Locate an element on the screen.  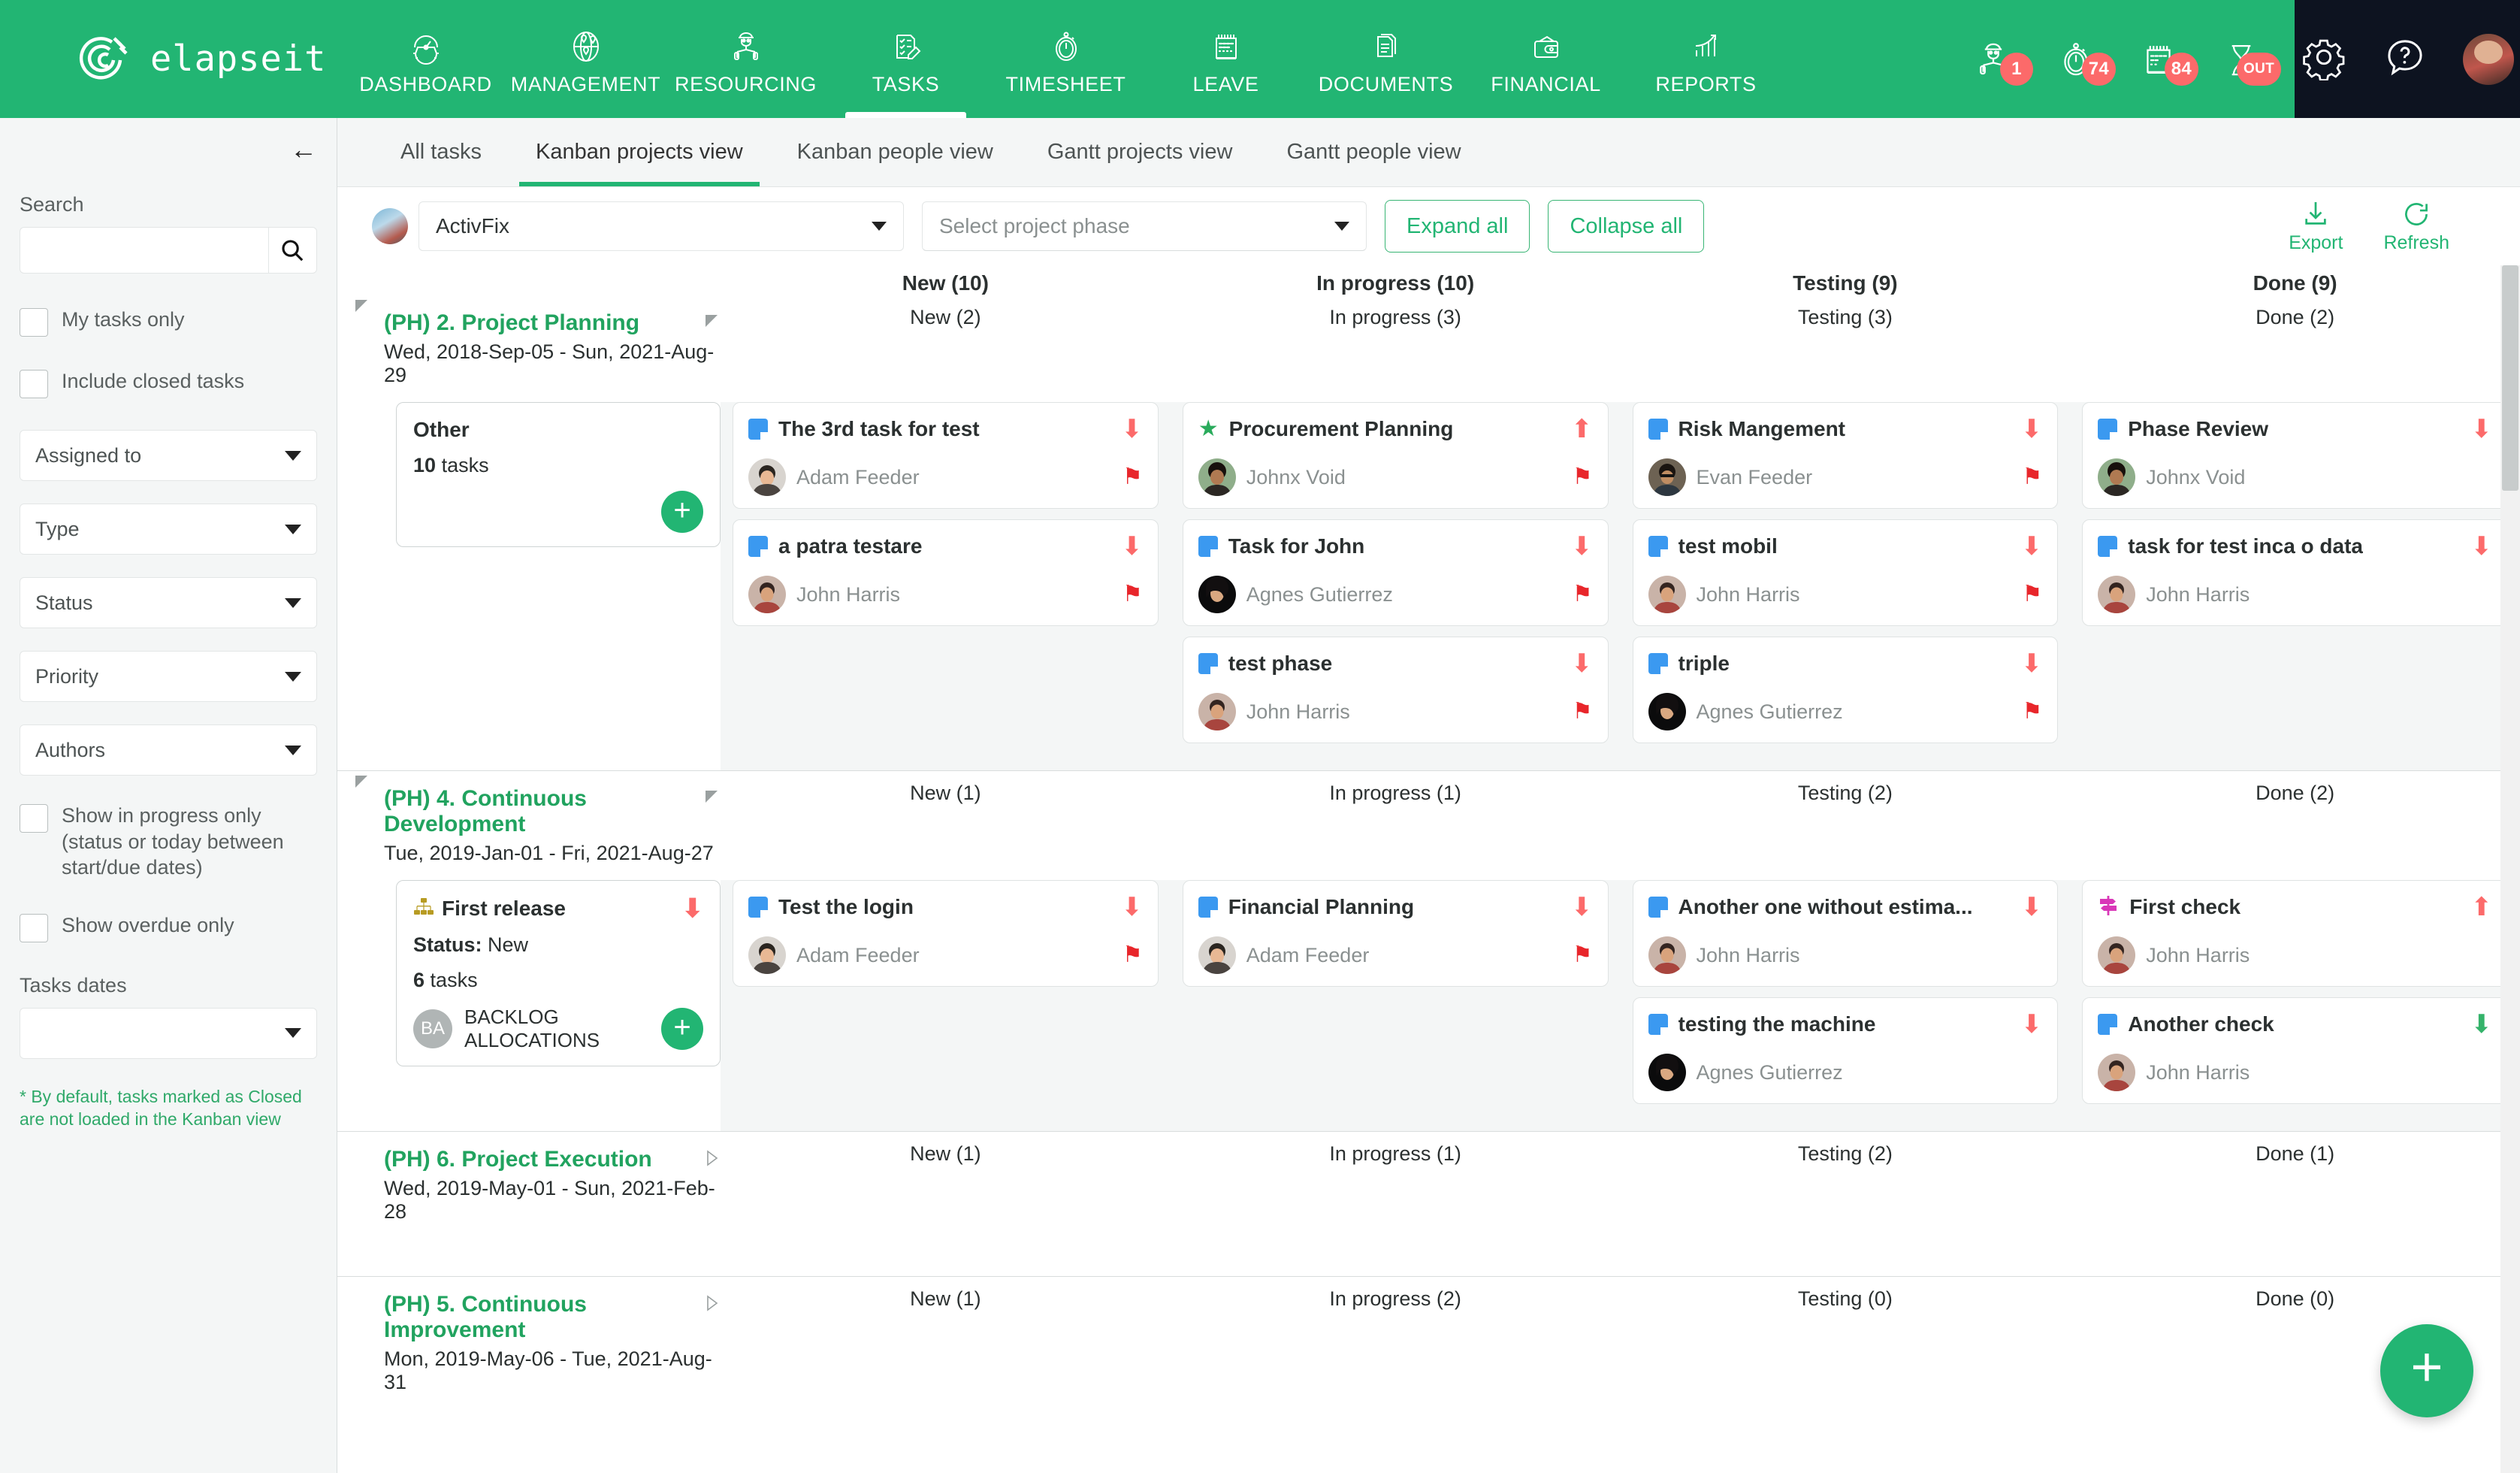
arrow-left-icon: ← is located at coordinates (303, 149).